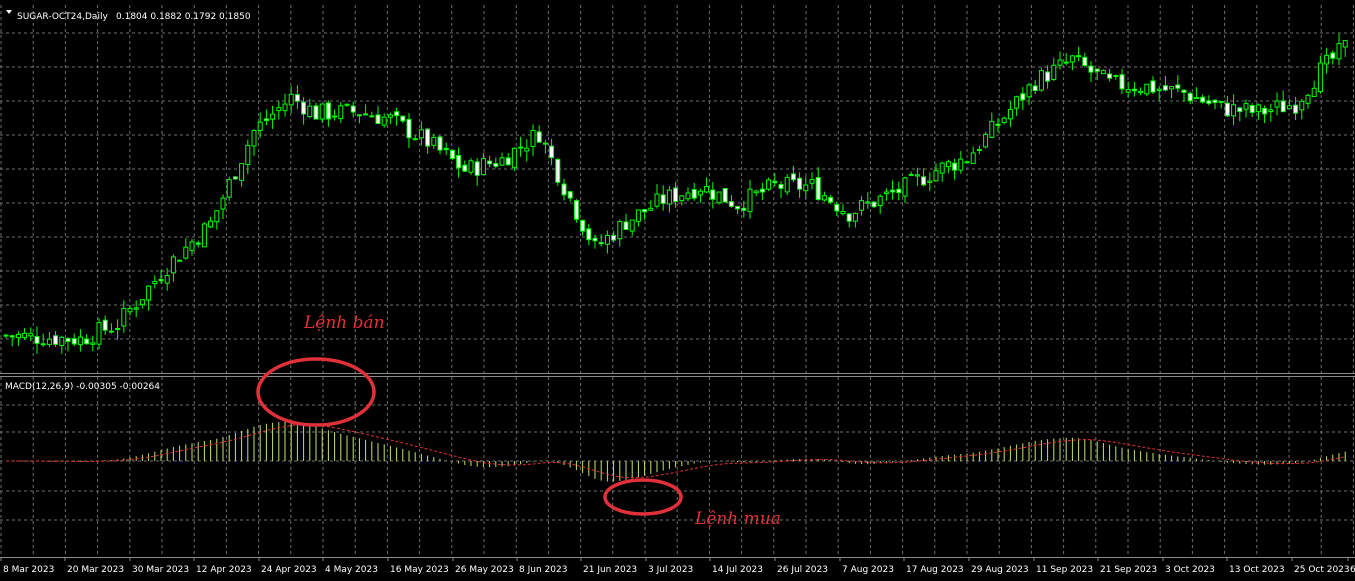 The height and width of the screenshot is (581, 1355). Describe the element at coordinates (9, 12) in the screenshot. I see `symbol-dropdown-icon` at that location.